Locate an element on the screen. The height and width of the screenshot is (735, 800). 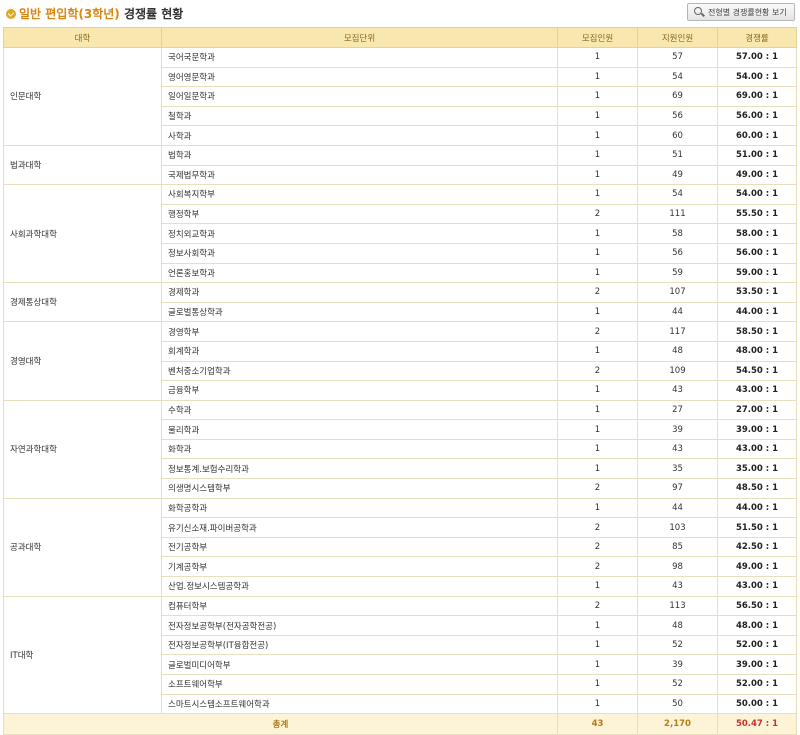
ratio-cell: 58.00 : 1 is located at coordinates (757, 233).